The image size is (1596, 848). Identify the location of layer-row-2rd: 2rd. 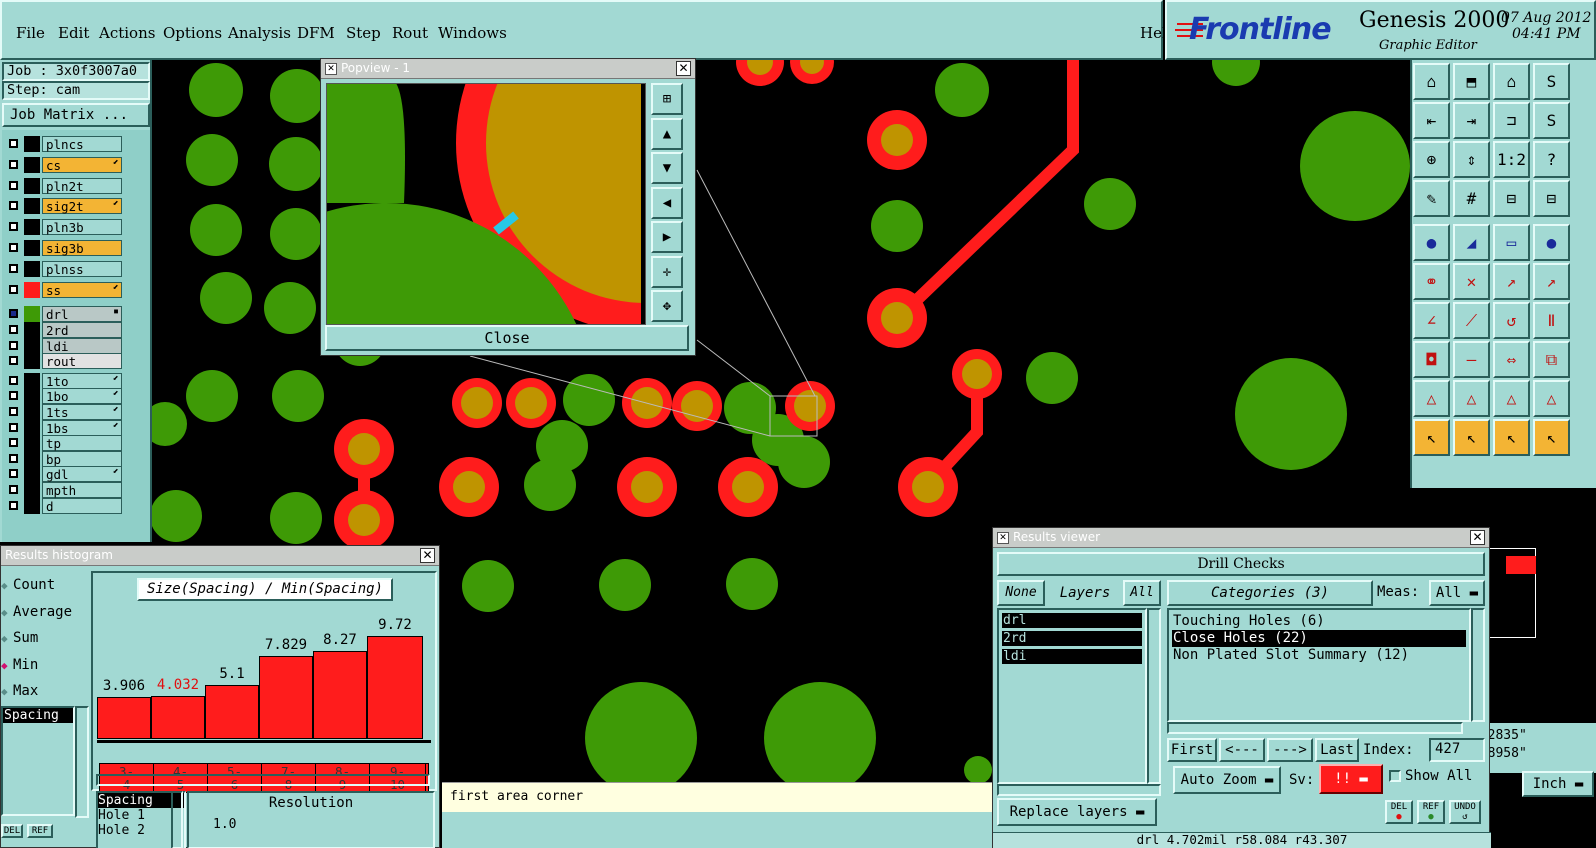
(64, 330).